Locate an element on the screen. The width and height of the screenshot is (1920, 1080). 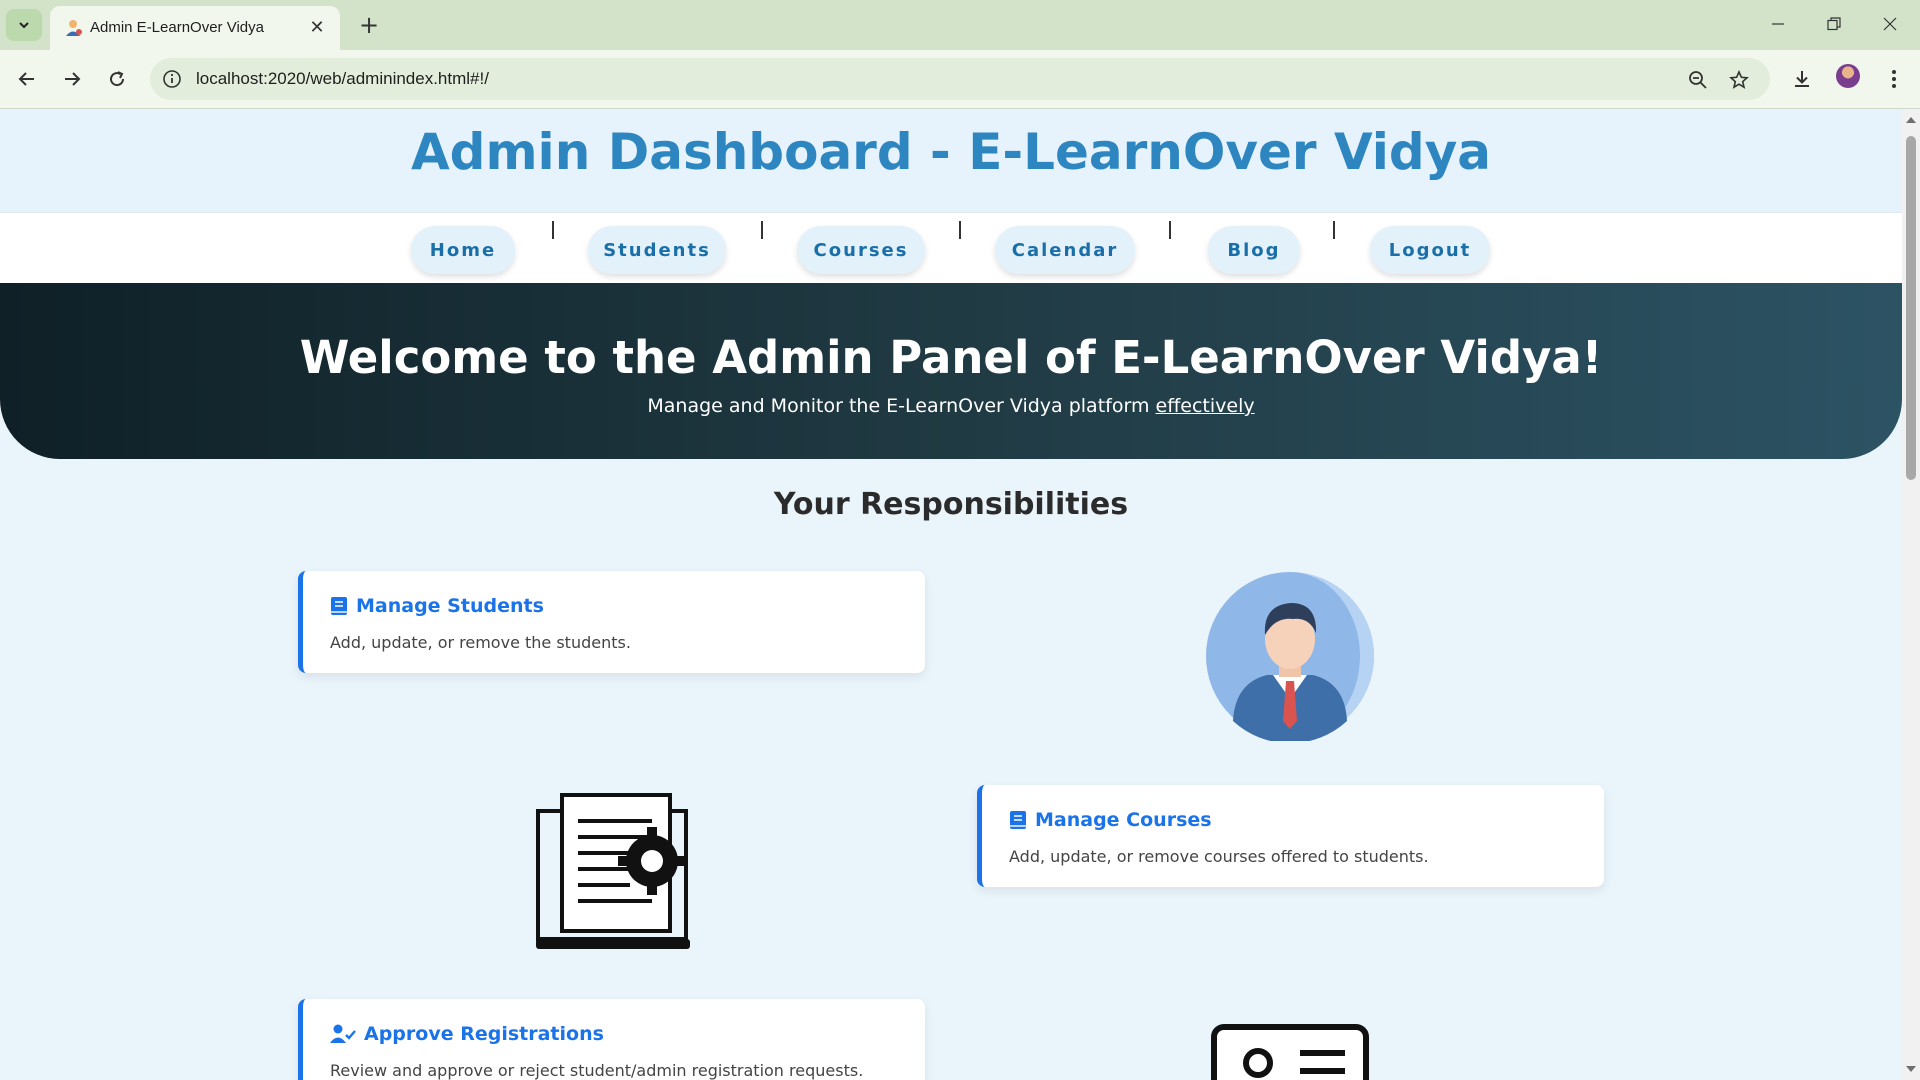
minimize-button is located at coordinates (1778, 24).